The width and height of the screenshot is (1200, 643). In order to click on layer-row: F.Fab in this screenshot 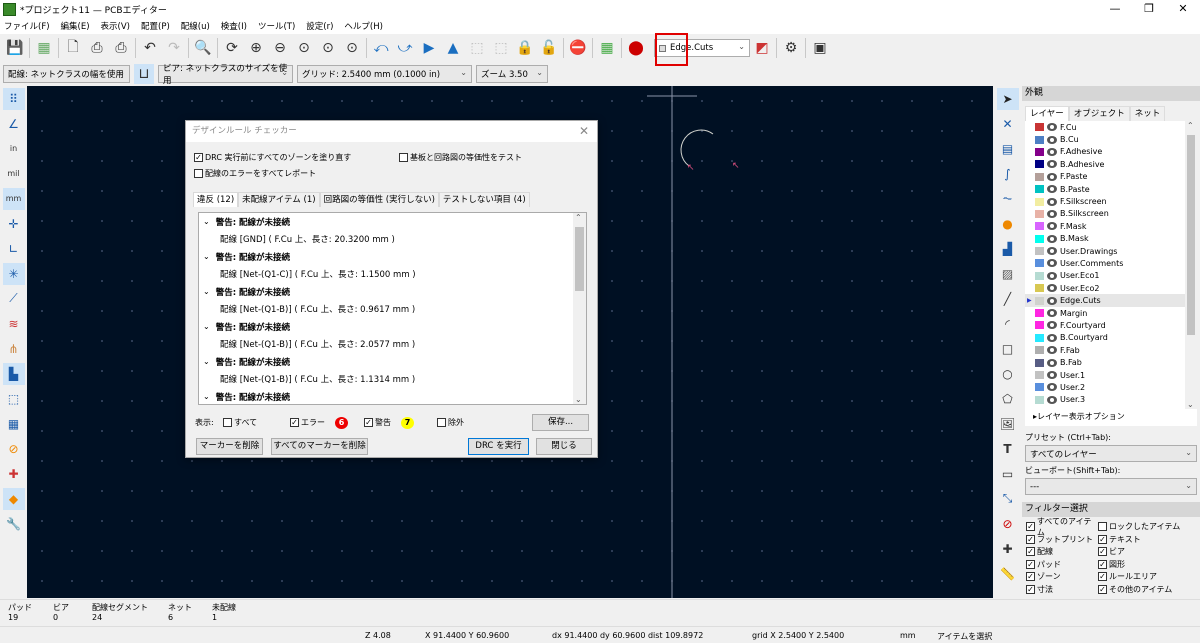, I will do `click(1111, 350)`.